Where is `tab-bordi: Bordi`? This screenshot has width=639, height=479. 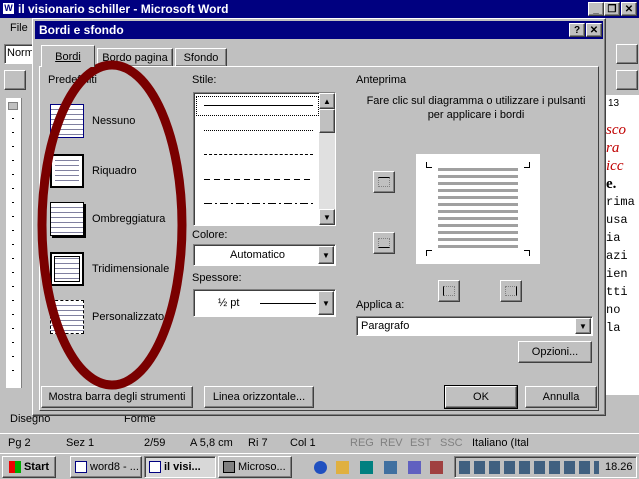
tab-bordi: Bordi is located at coordinates (68, 56).